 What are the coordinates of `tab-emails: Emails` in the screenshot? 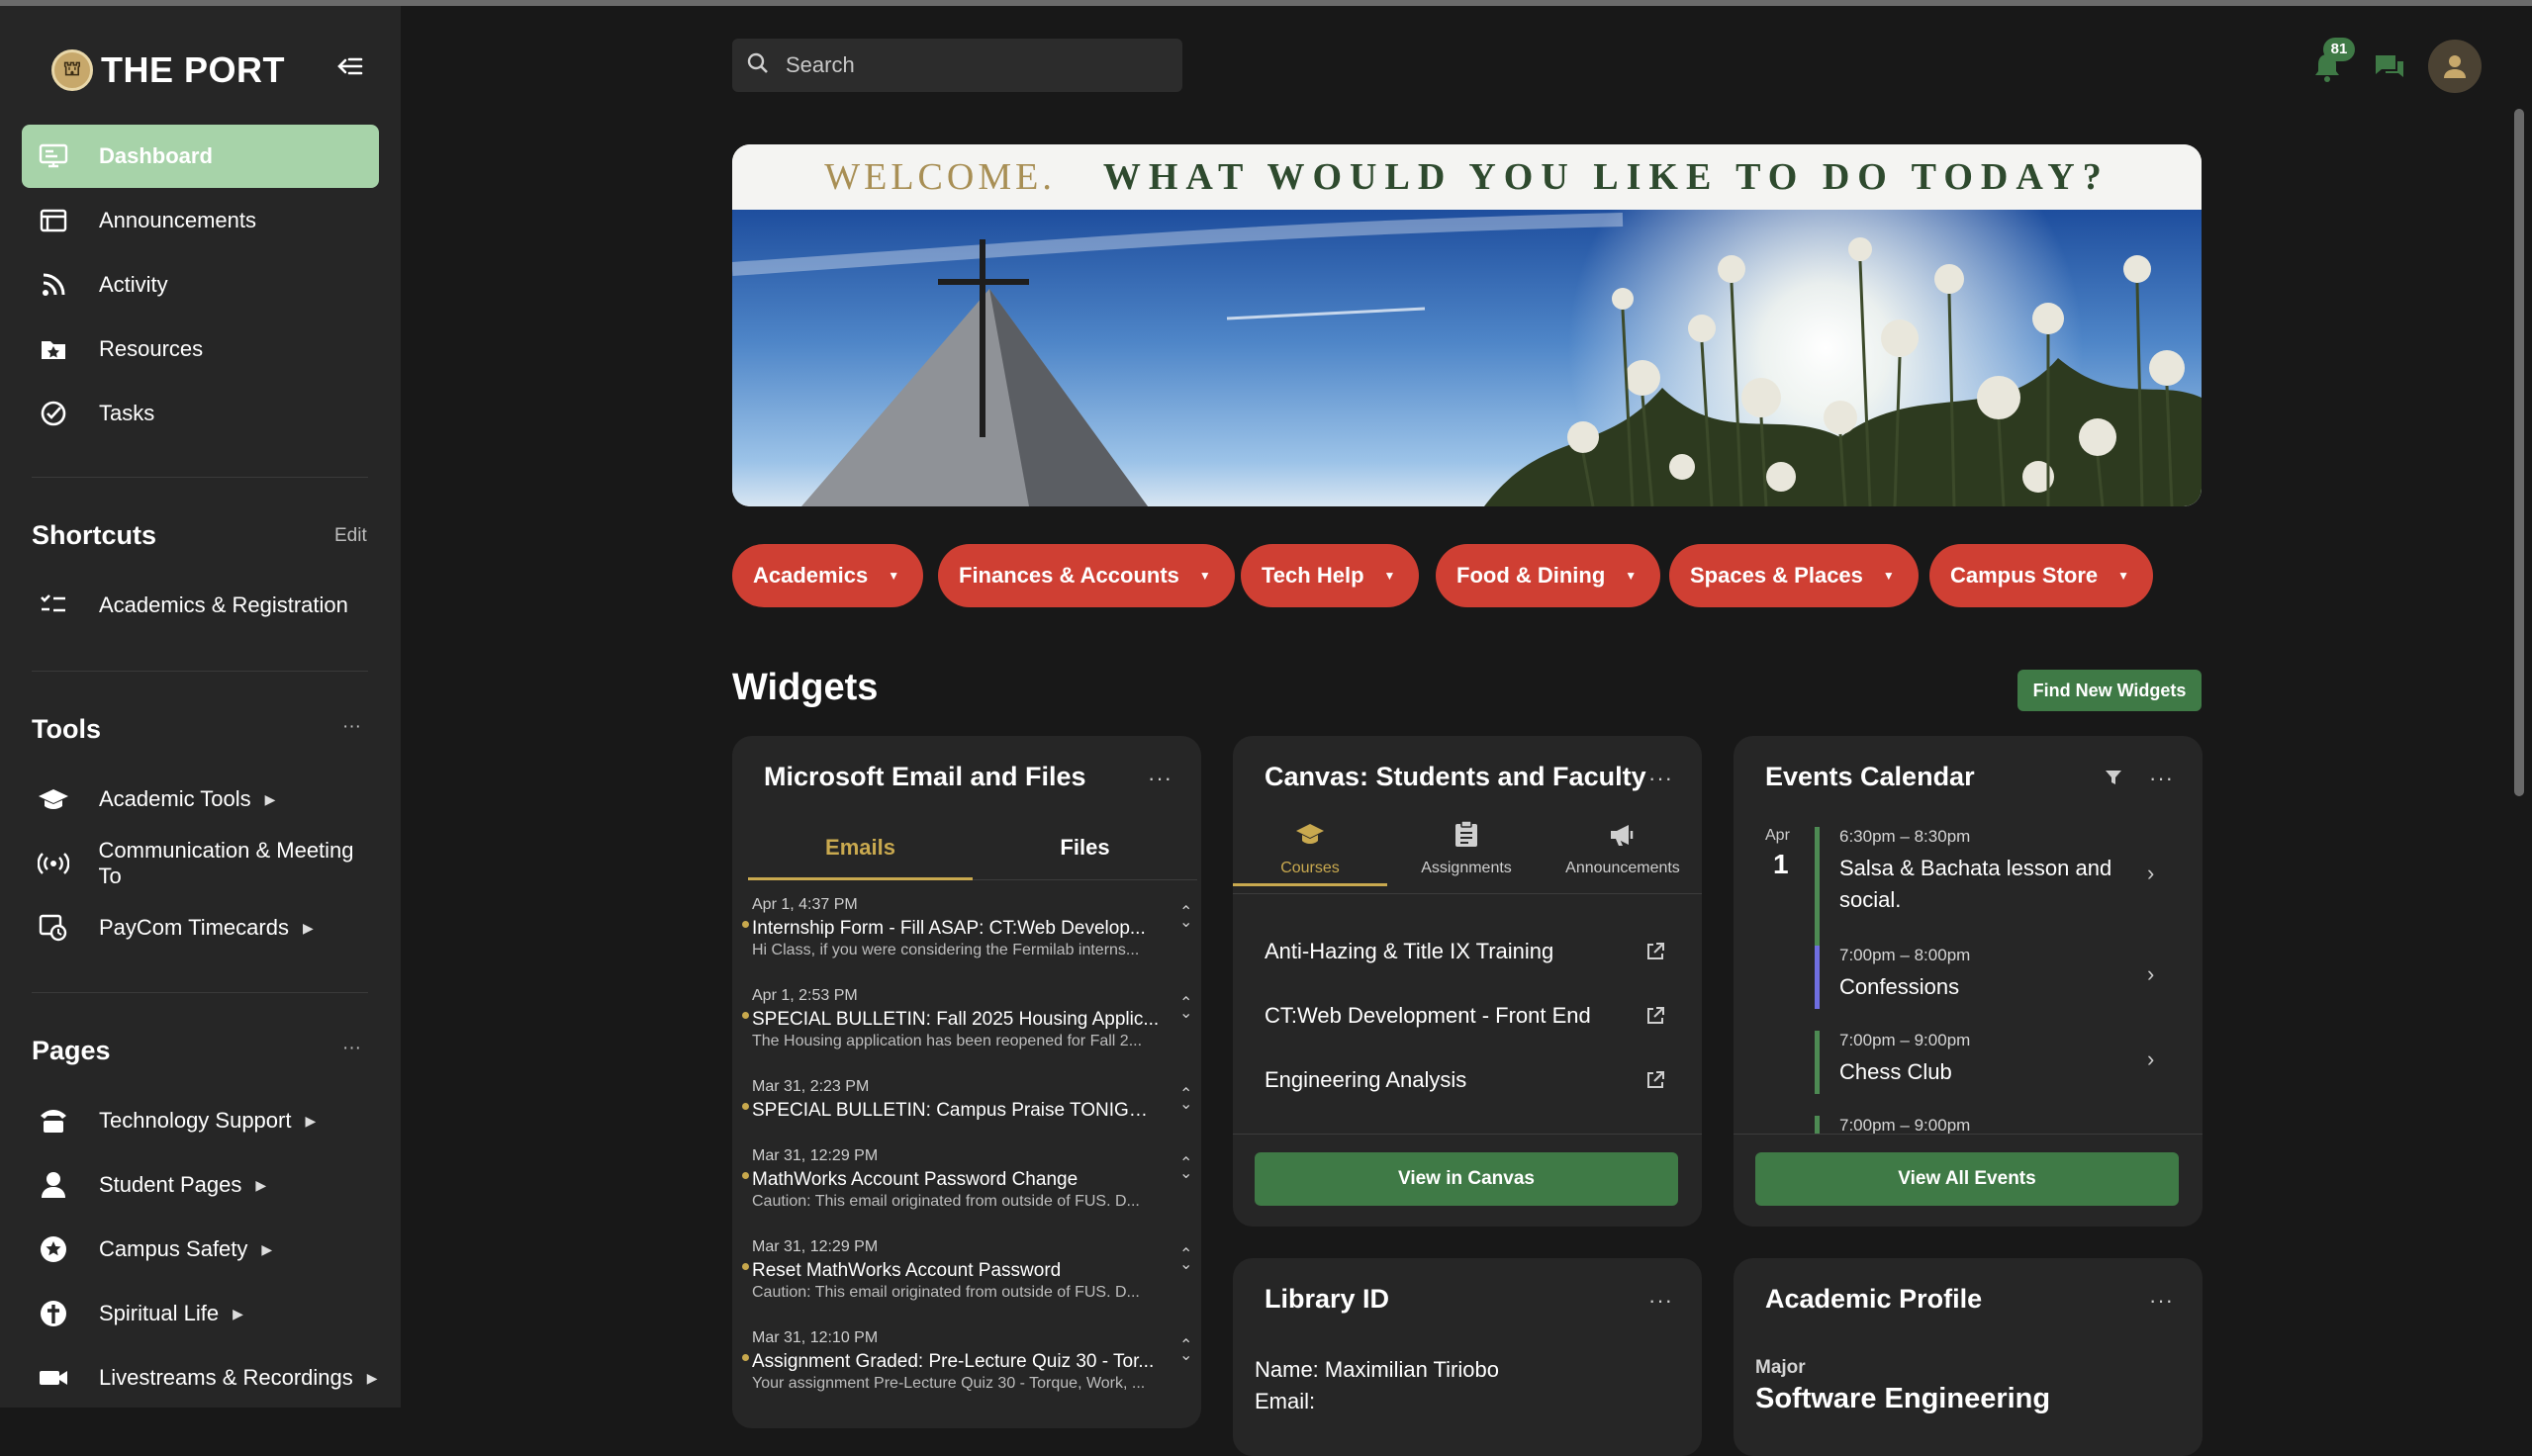 It's located at (860, 851).